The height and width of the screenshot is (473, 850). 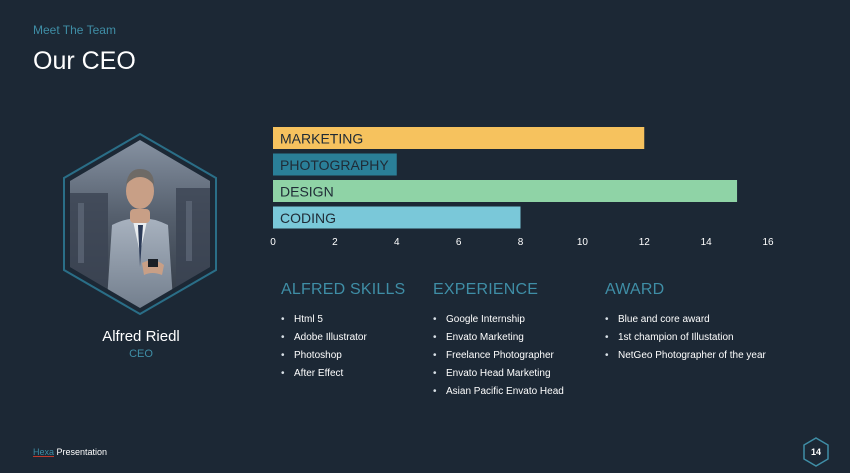 I want to click on x-tick-label: 14, so click(x=707, y=242).